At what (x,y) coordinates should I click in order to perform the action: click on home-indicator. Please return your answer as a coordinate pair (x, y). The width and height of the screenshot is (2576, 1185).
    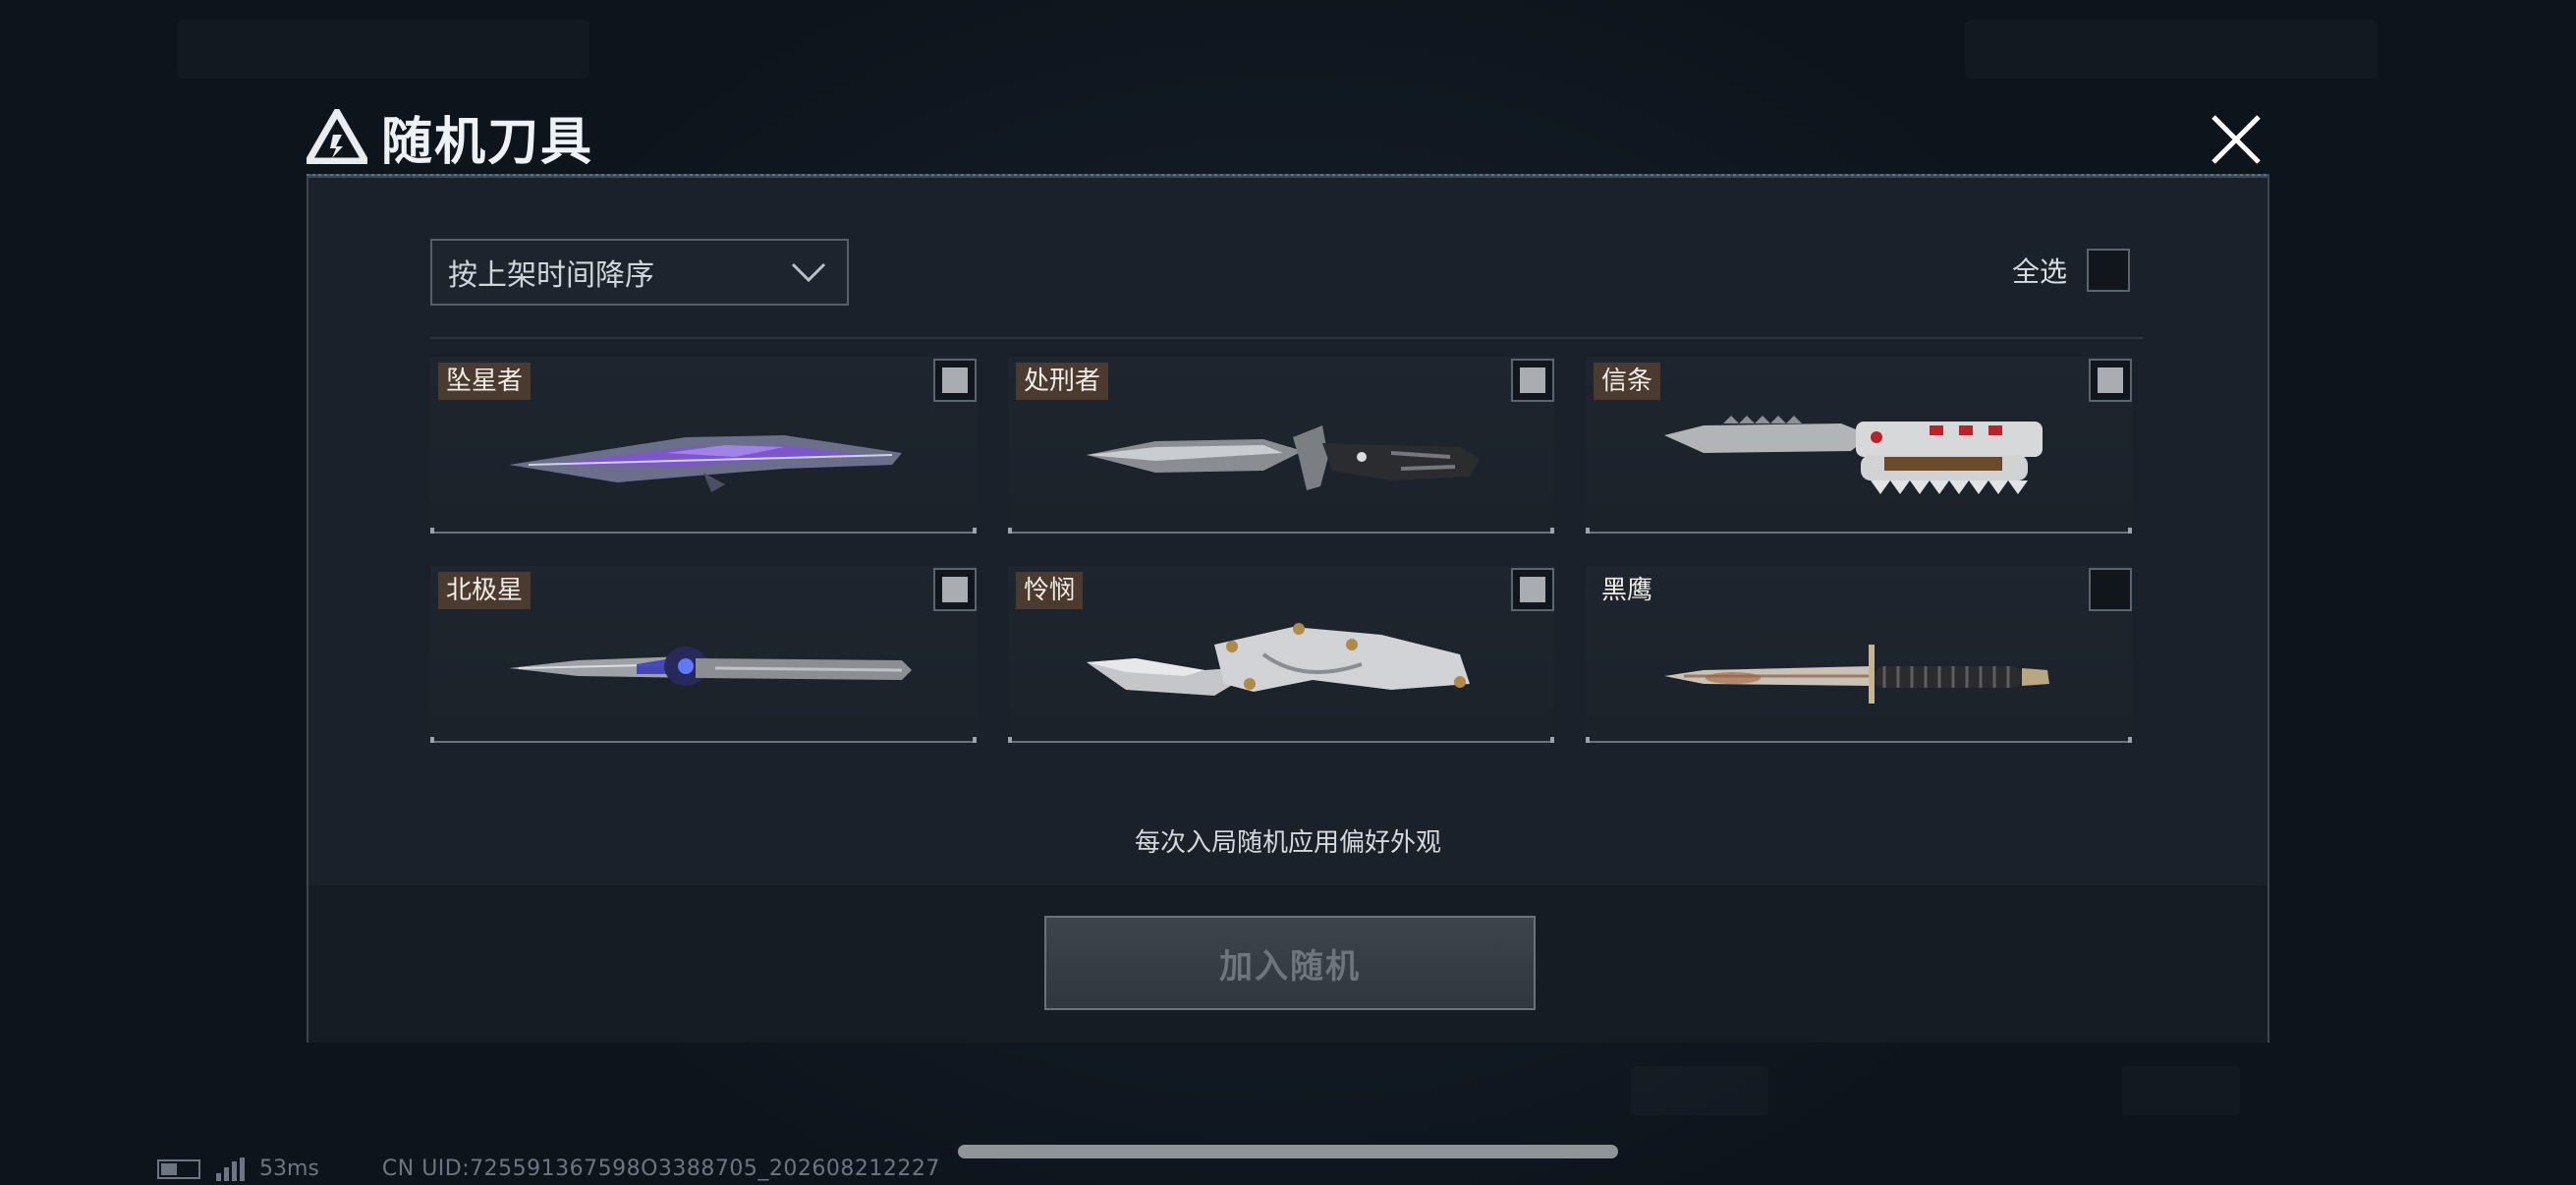
    Looking at the image, I should click on (1288, 1151).